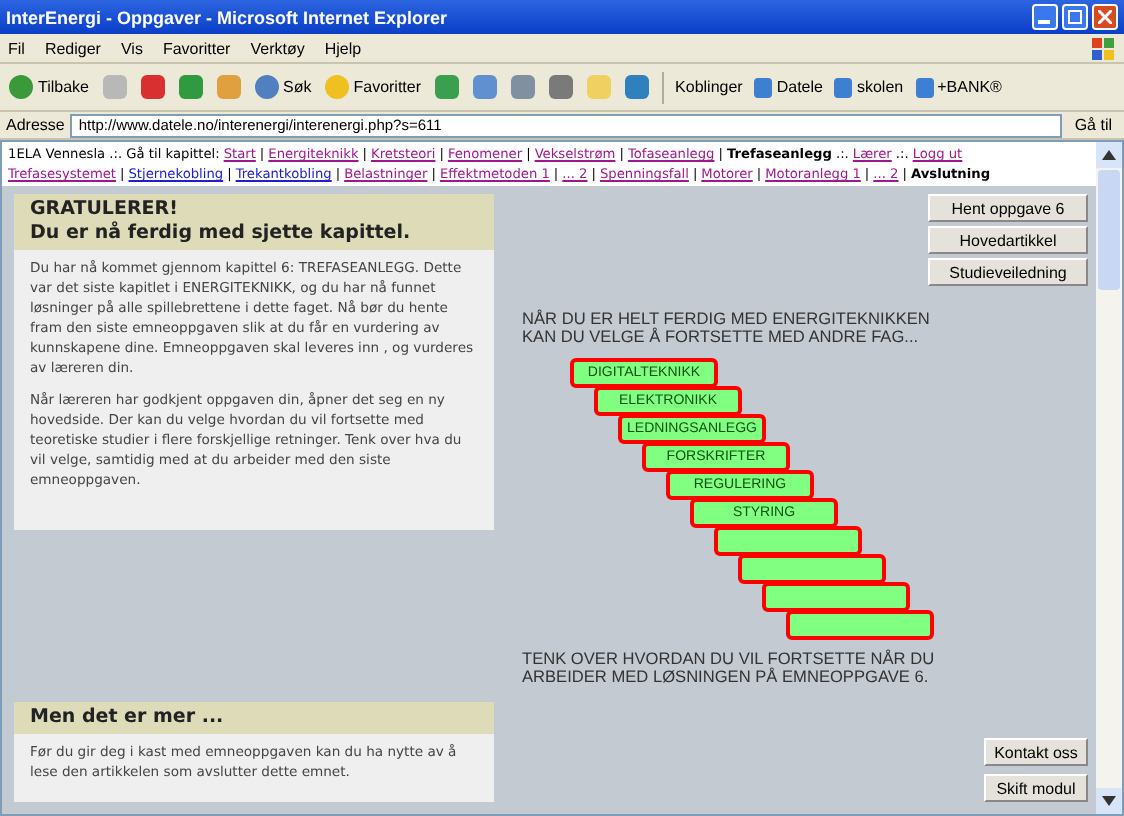  What do you see at coordinates (1109, 801) in the screenshot?
I see `scroll-down-icon` at bounding box center [1109, 801].